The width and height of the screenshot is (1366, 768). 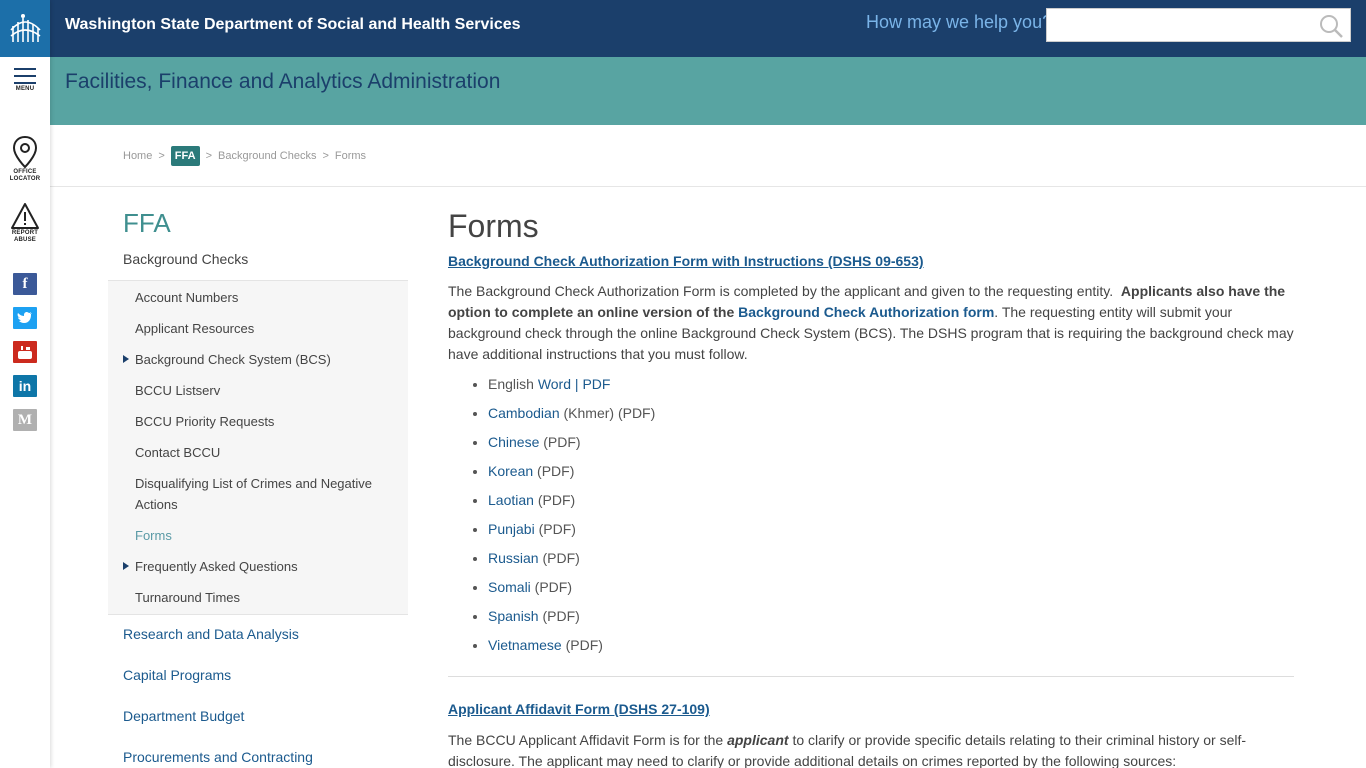 What do you see at coordinates (891, 616) in the screenshot?
I see `language-item: Spanish (PDF)` at bounding box center [891, 616].